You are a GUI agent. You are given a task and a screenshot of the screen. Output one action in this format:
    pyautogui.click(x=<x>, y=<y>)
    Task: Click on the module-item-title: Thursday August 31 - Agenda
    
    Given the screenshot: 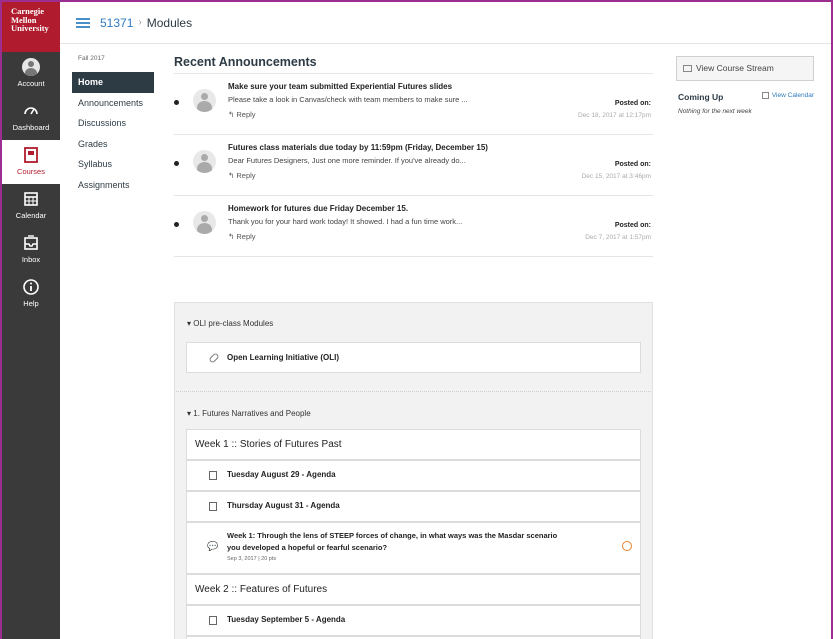 What is the action you would take?
    pyautogui.click(x=283, y=505)
    